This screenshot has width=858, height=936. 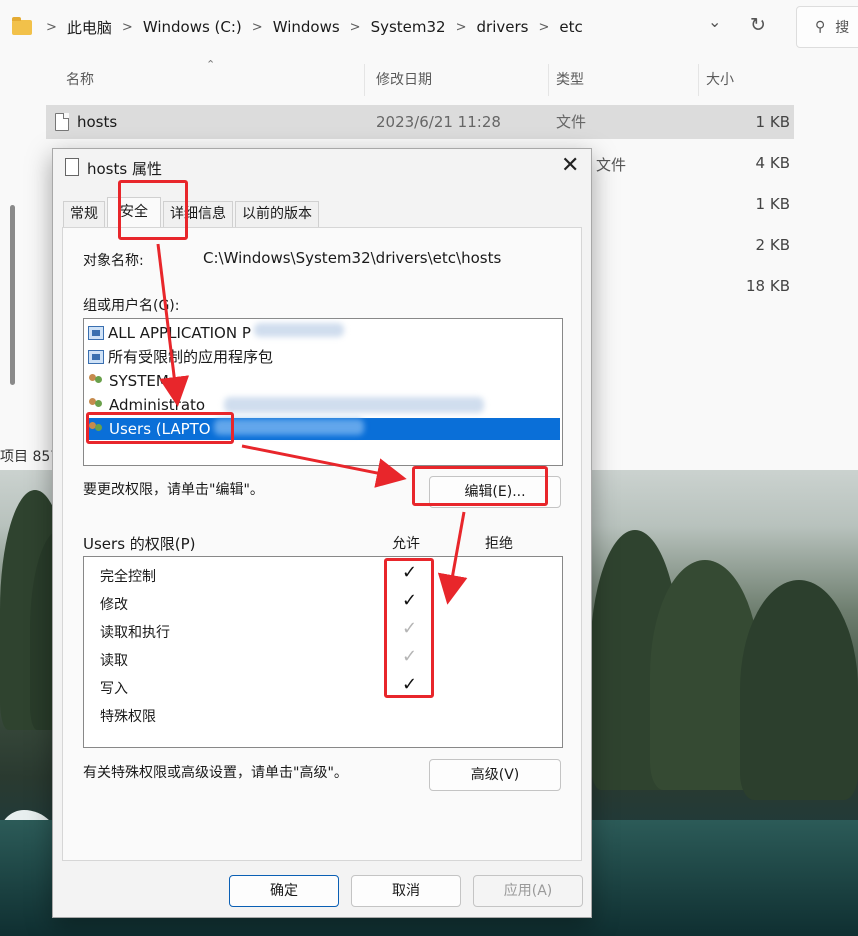 I want to click on list-item: SYSTEM, so click(x=128, y=381).